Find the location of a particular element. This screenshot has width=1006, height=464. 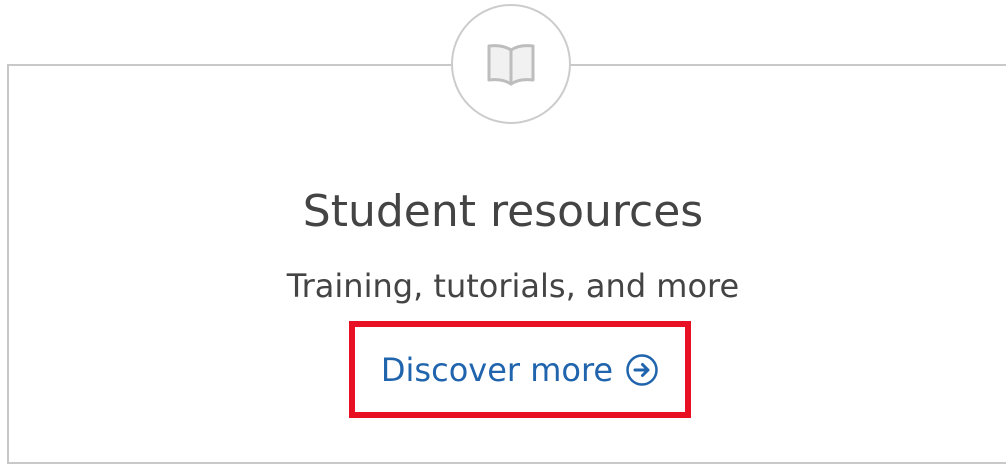

card-subtitle: Training, tutorials, and more is located at coordinates (513, 286).